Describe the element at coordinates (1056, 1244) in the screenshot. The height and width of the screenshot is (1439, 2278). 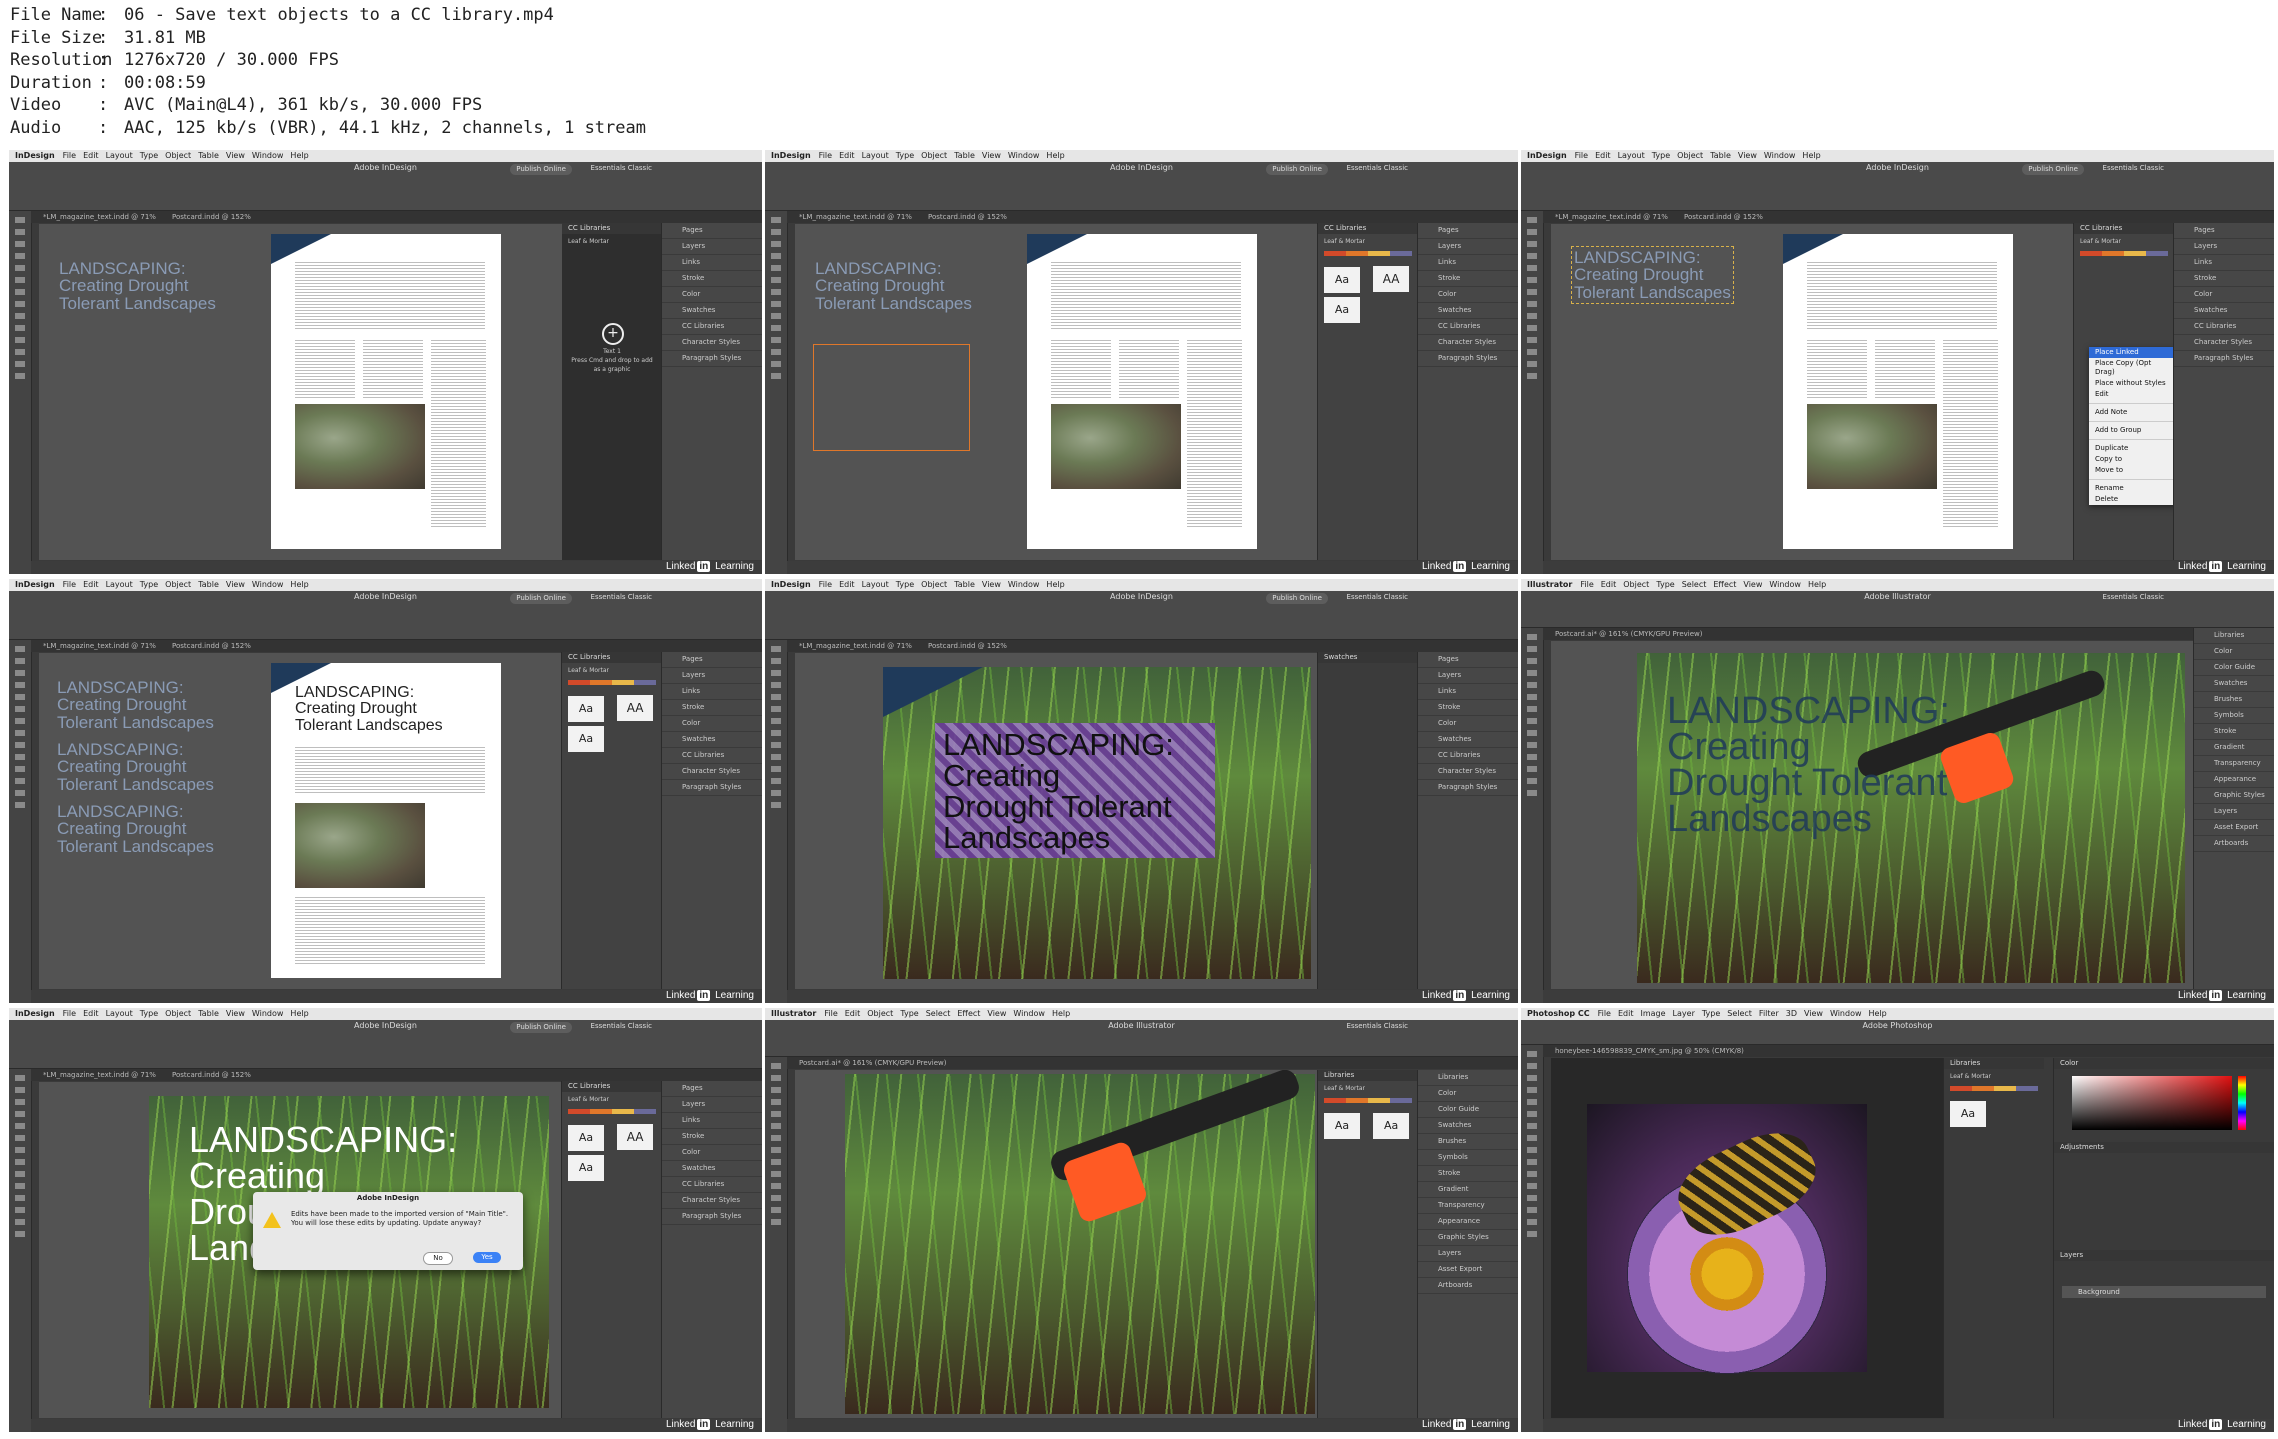
I see `artboard` at that location.